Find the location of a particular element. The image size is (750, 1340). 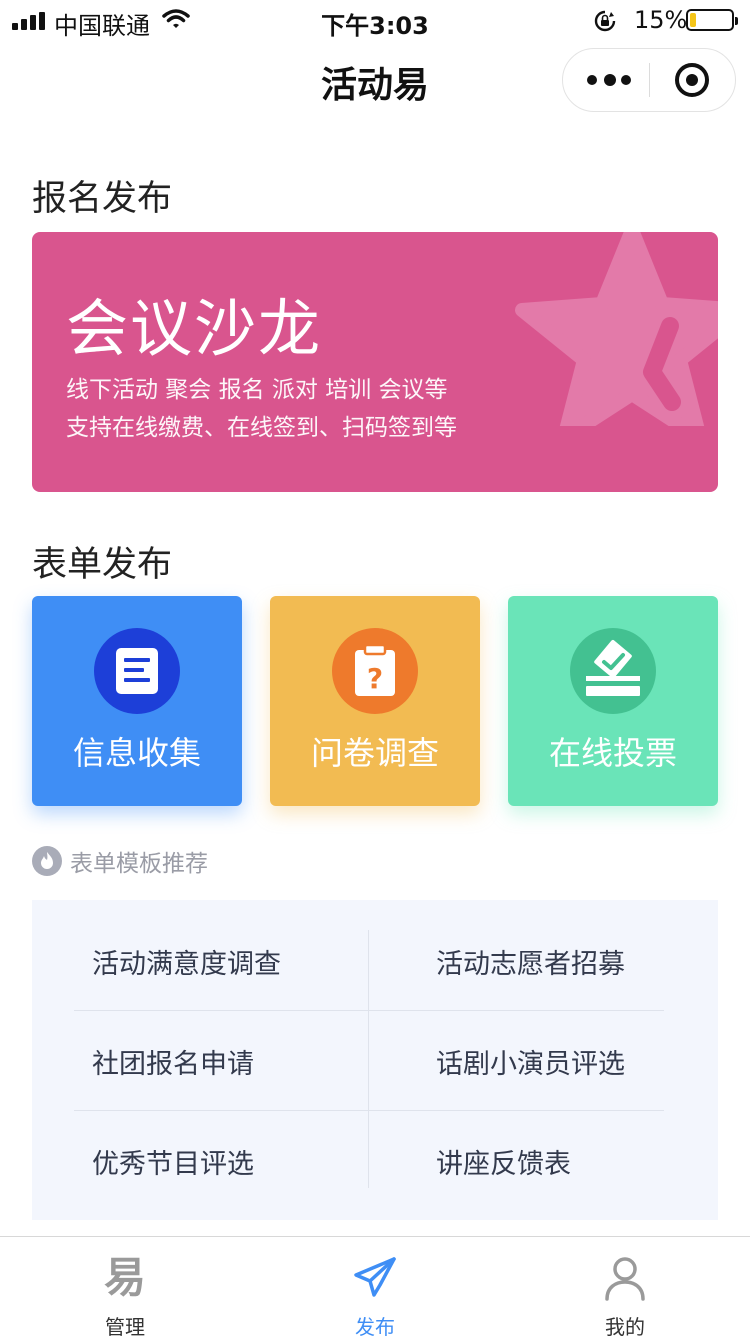

card-label: 问卷调查 is located at coordinates (374, 753).